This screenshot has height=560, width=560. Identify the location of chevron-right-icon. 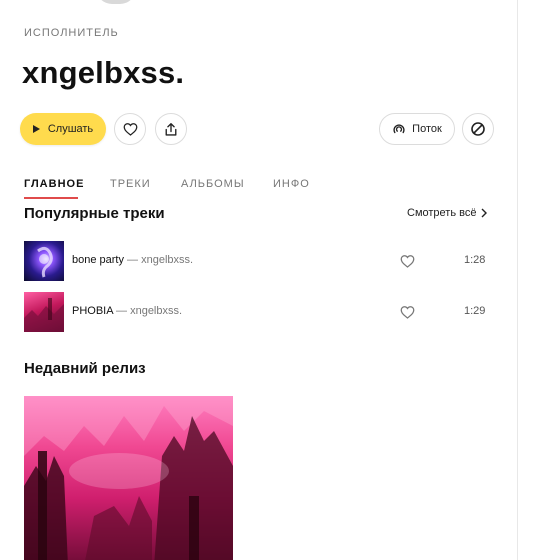
(484, 213).